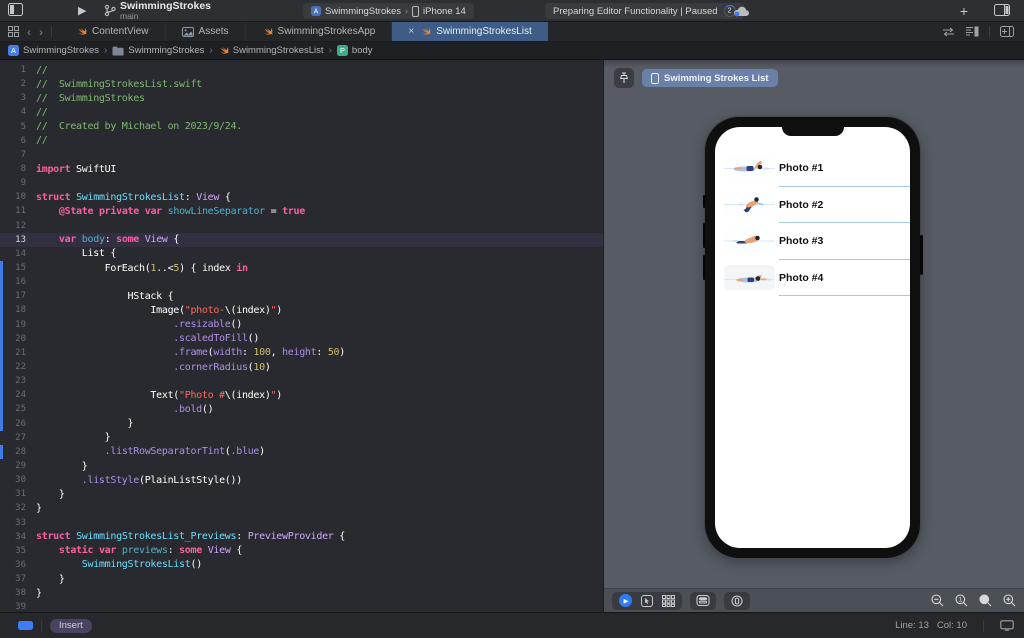 This screenshot has height=638, width=1024. Describe the element at coordinates (1007, 31) in the screenshot. I see `add-editor-icon` at that location.